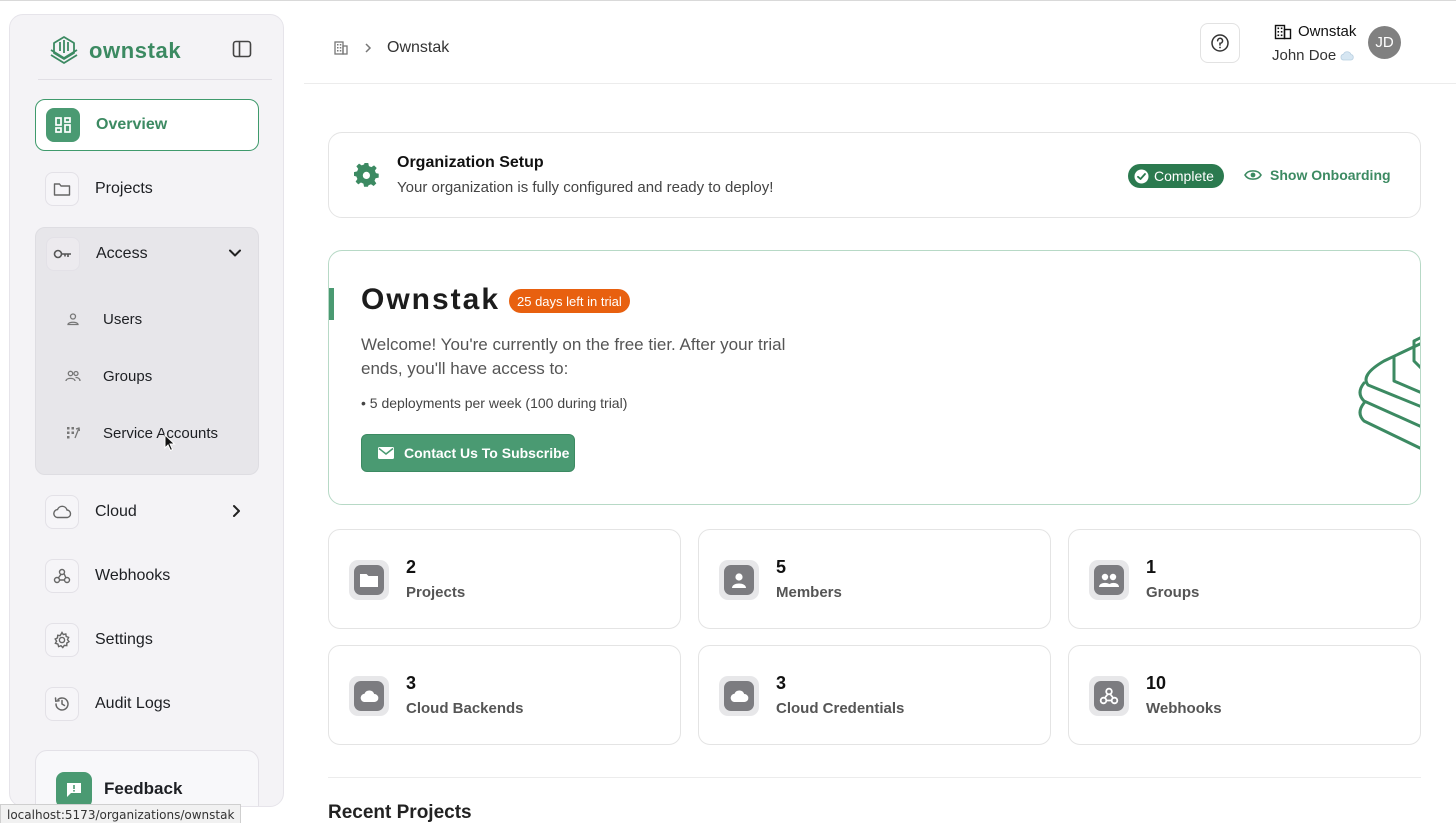 The width and height of the screenshot is (1456, 823). What do you see at coordinates (431, 299) in the screenshot?
I see `org-title: Ownstak` at bounding box center [431, 299].